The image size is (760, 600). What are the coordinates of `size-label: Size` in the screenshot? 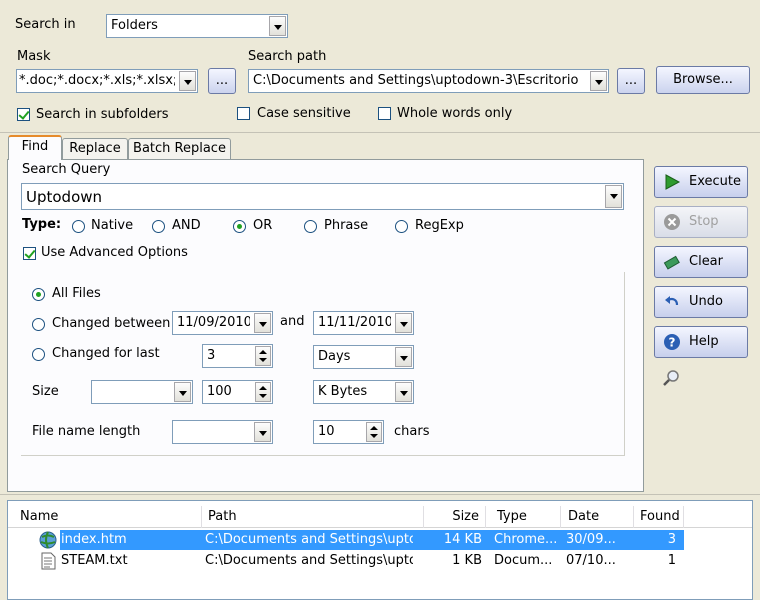 It's located at (45, 391).